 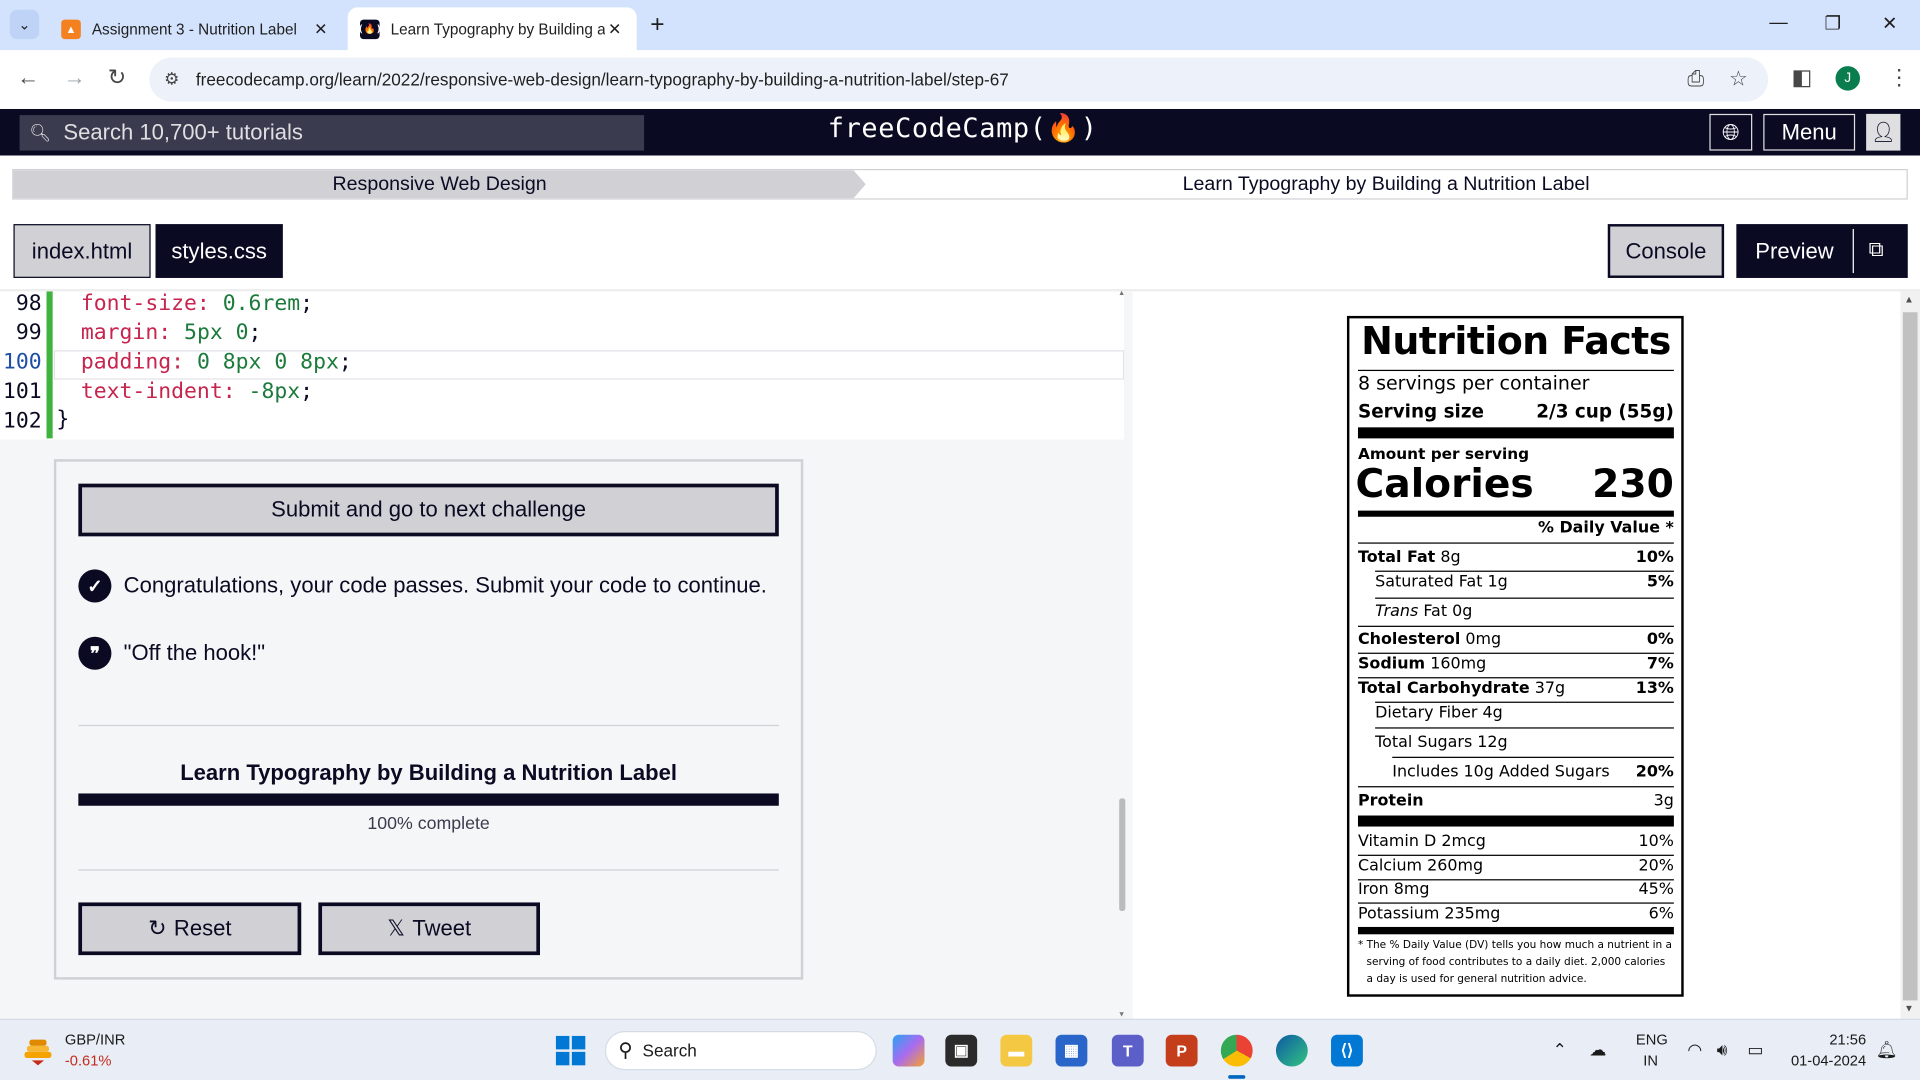 I want to click on file-explorer-icon: ▬, so click(x=1016, y=1050).